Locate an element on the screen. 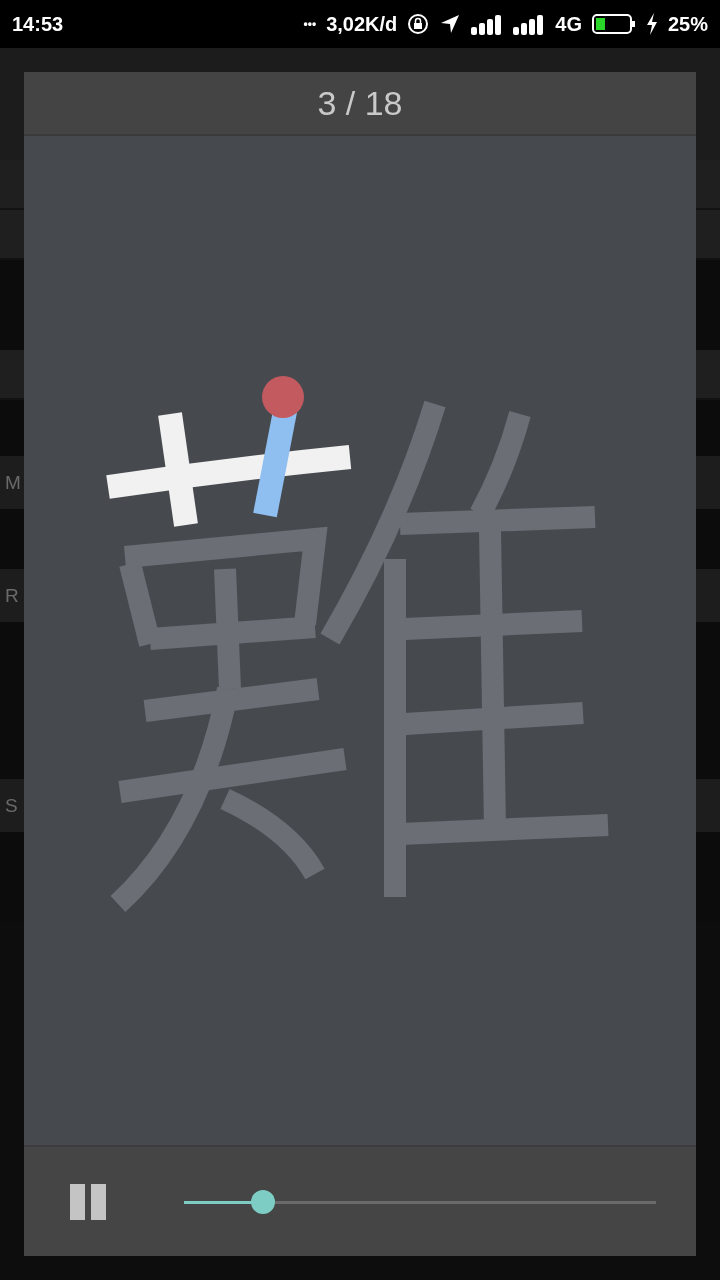  clock-time: 14:53 is located at coordinates (38, 24).